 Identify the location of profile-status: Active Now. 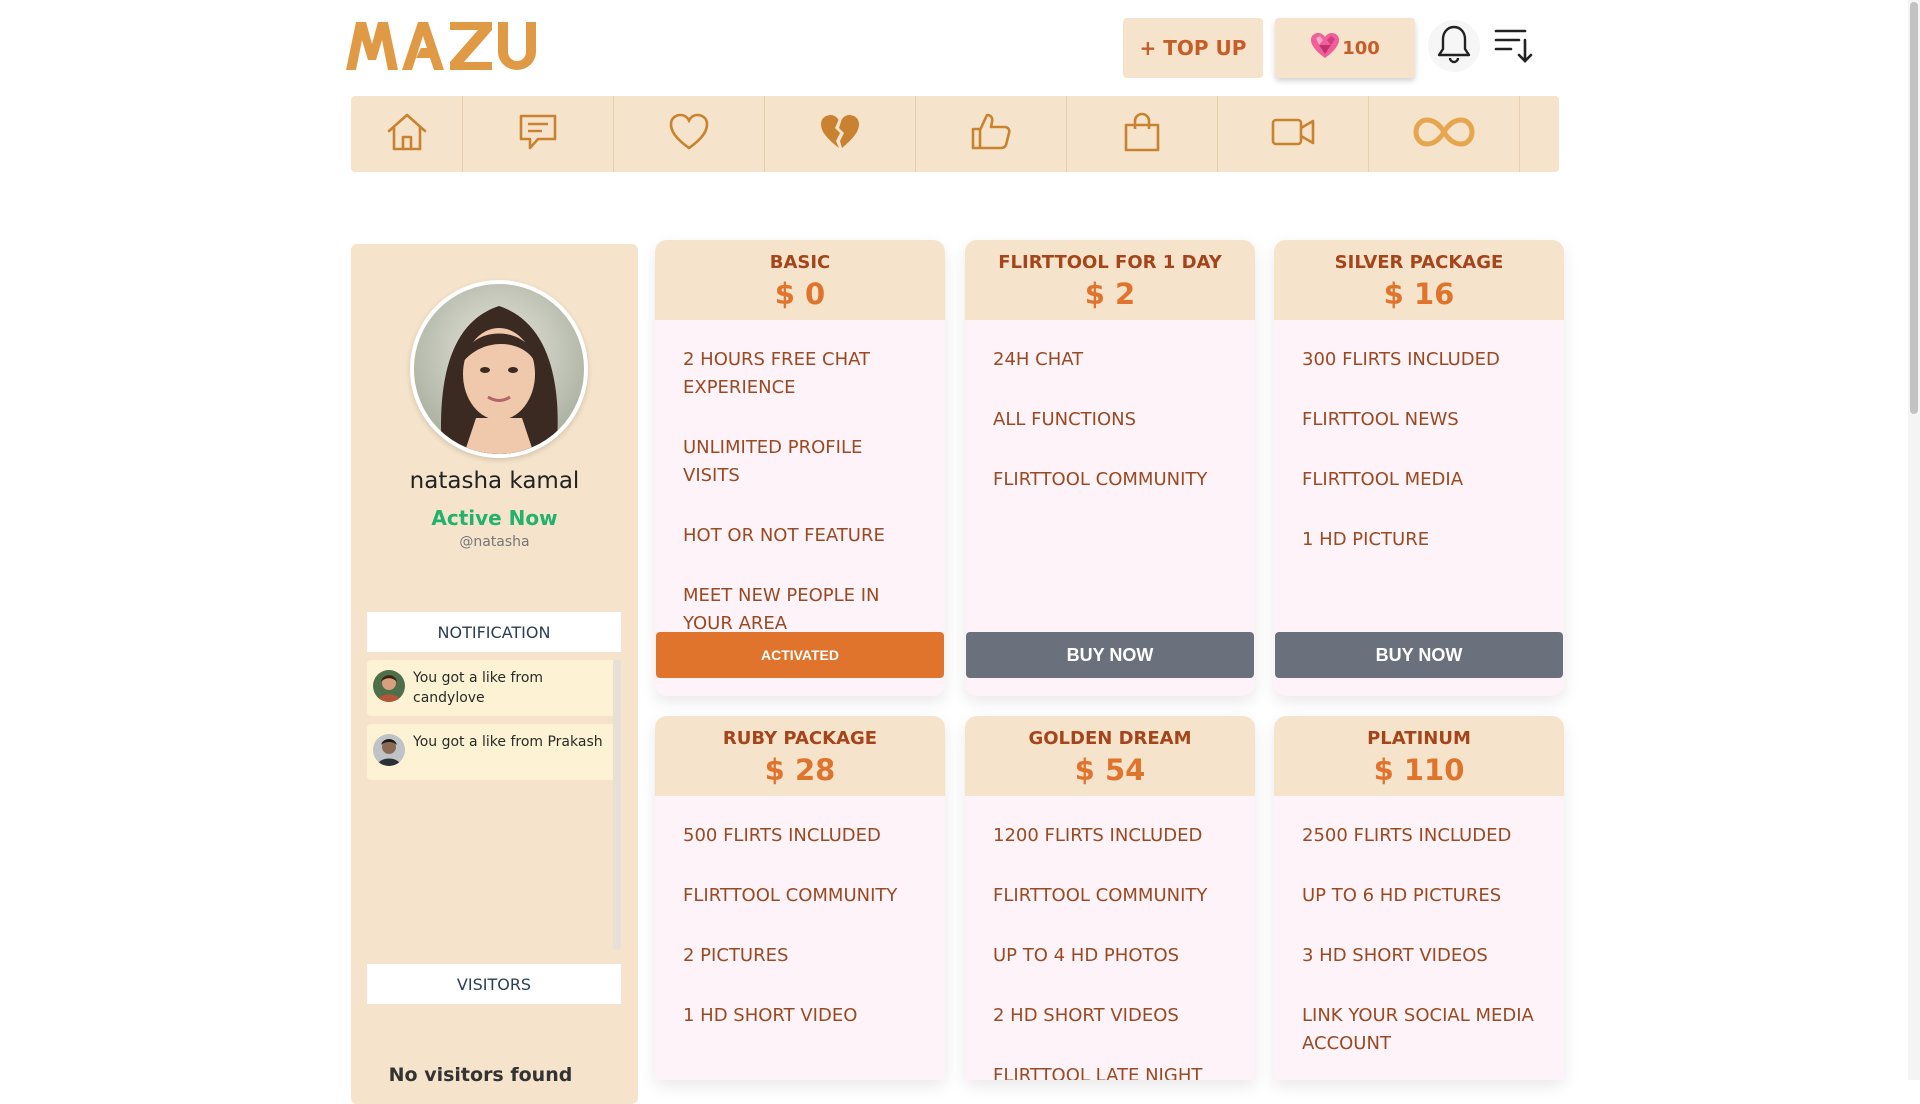
(494, 518).